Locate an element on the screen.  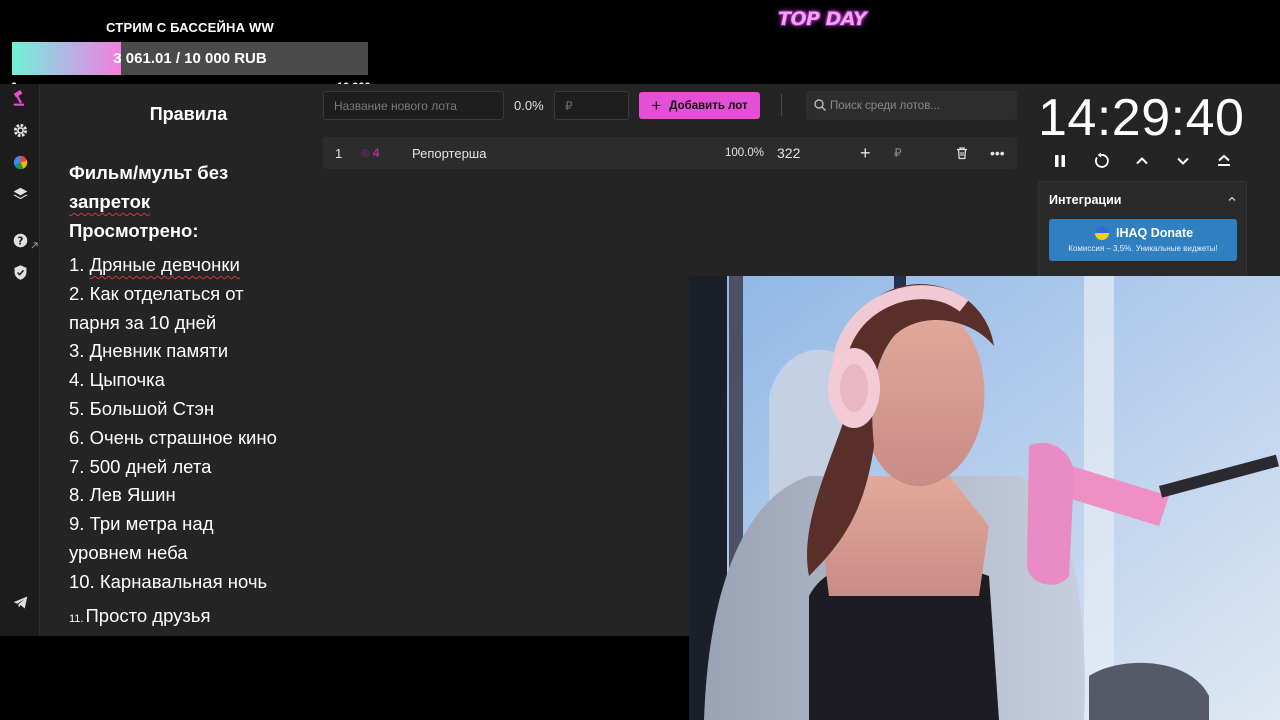
help-icon: ? is located at coordinates (20, 240).